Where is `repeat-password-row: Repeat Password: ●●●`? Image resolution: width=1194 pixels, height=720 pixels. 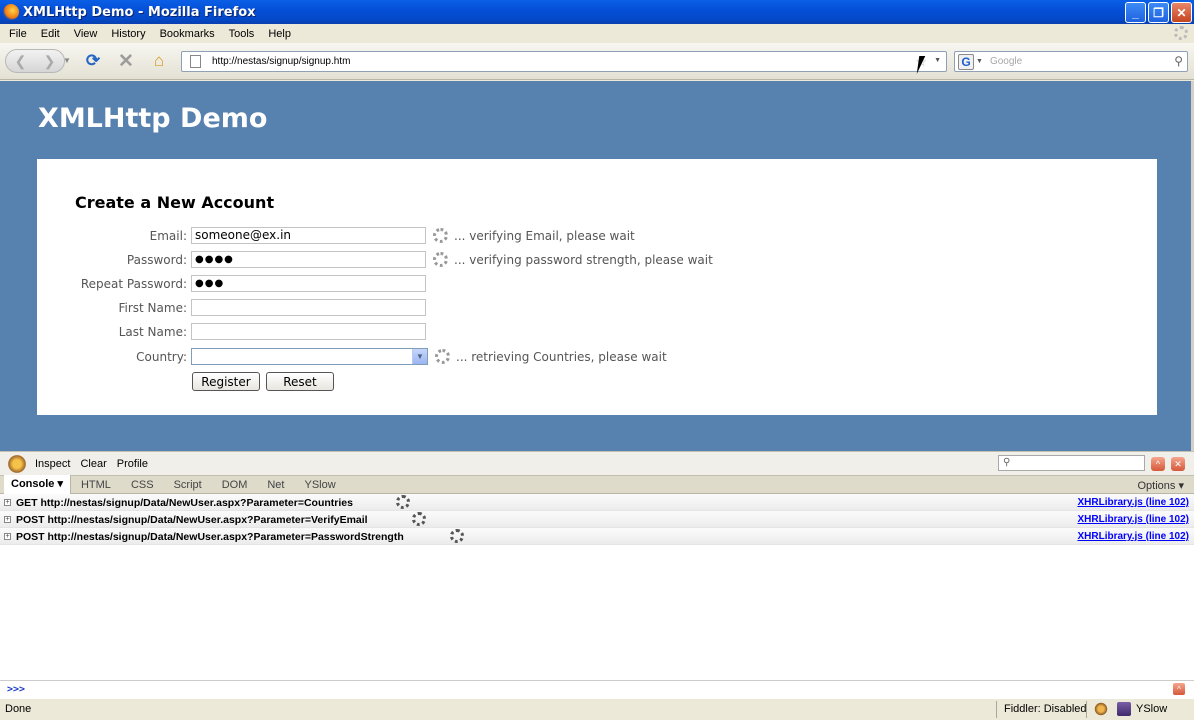 repeat-password-row: Repeat Password: ●●● is located at coordinates (387, 284).